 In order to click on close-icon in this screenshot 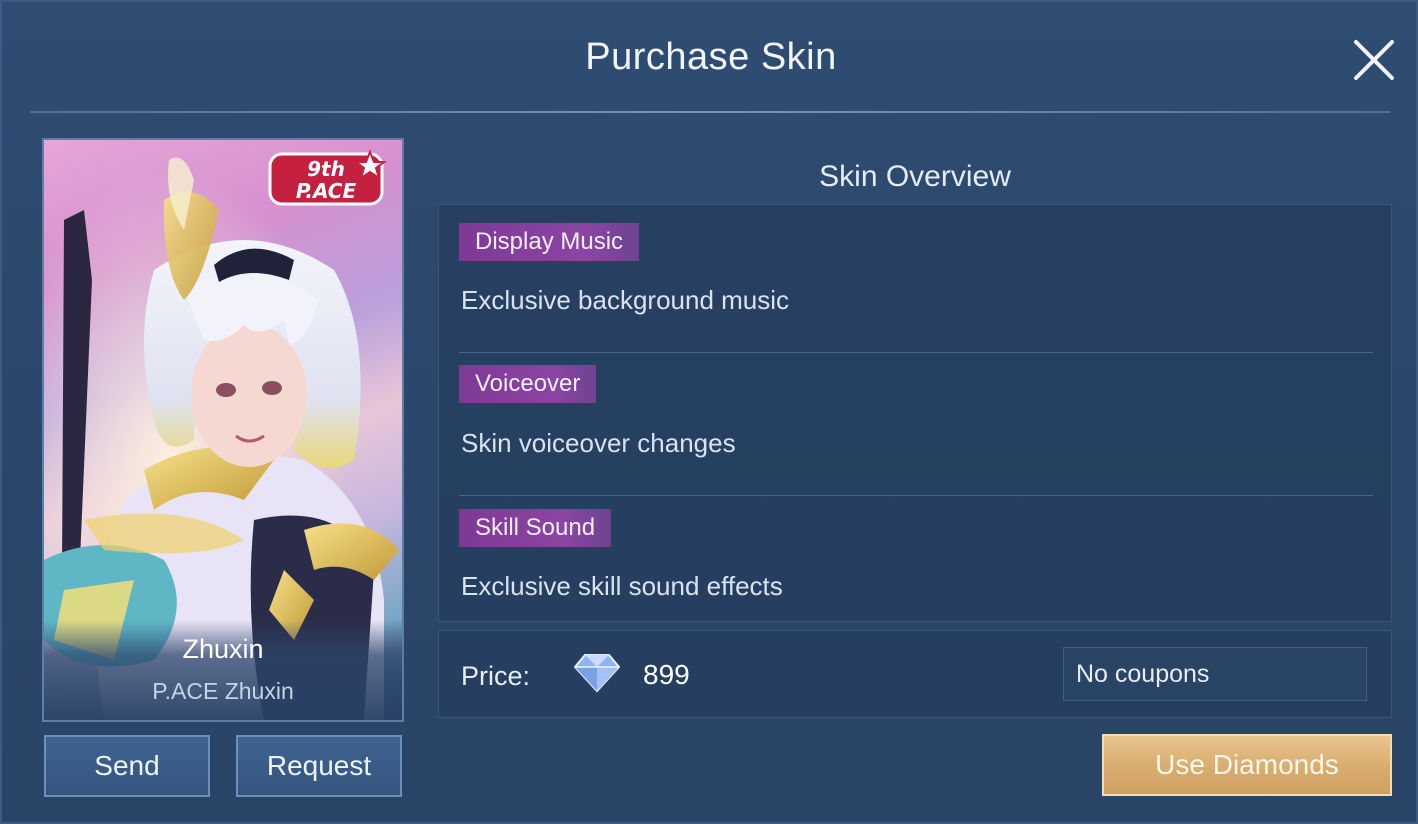, I will do `click(1374, 60)`.